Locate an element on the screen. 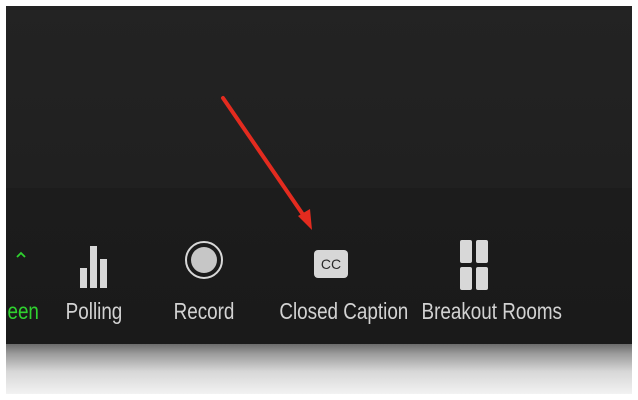 This screenshot has height=400, width=638. record-button: Record is located at coordinates (204, 272).